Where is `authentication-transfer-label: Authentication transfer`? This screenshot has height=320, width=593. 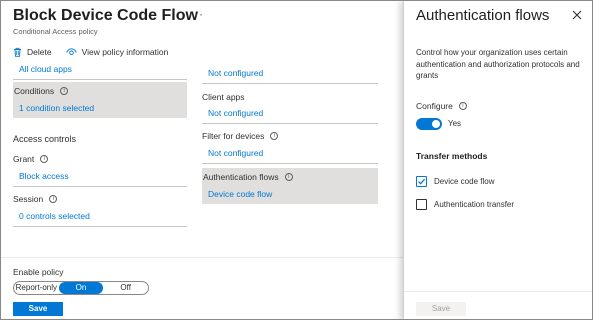
authentication-transfer-label: Authentication transfer is located at coordinates (474, 204).